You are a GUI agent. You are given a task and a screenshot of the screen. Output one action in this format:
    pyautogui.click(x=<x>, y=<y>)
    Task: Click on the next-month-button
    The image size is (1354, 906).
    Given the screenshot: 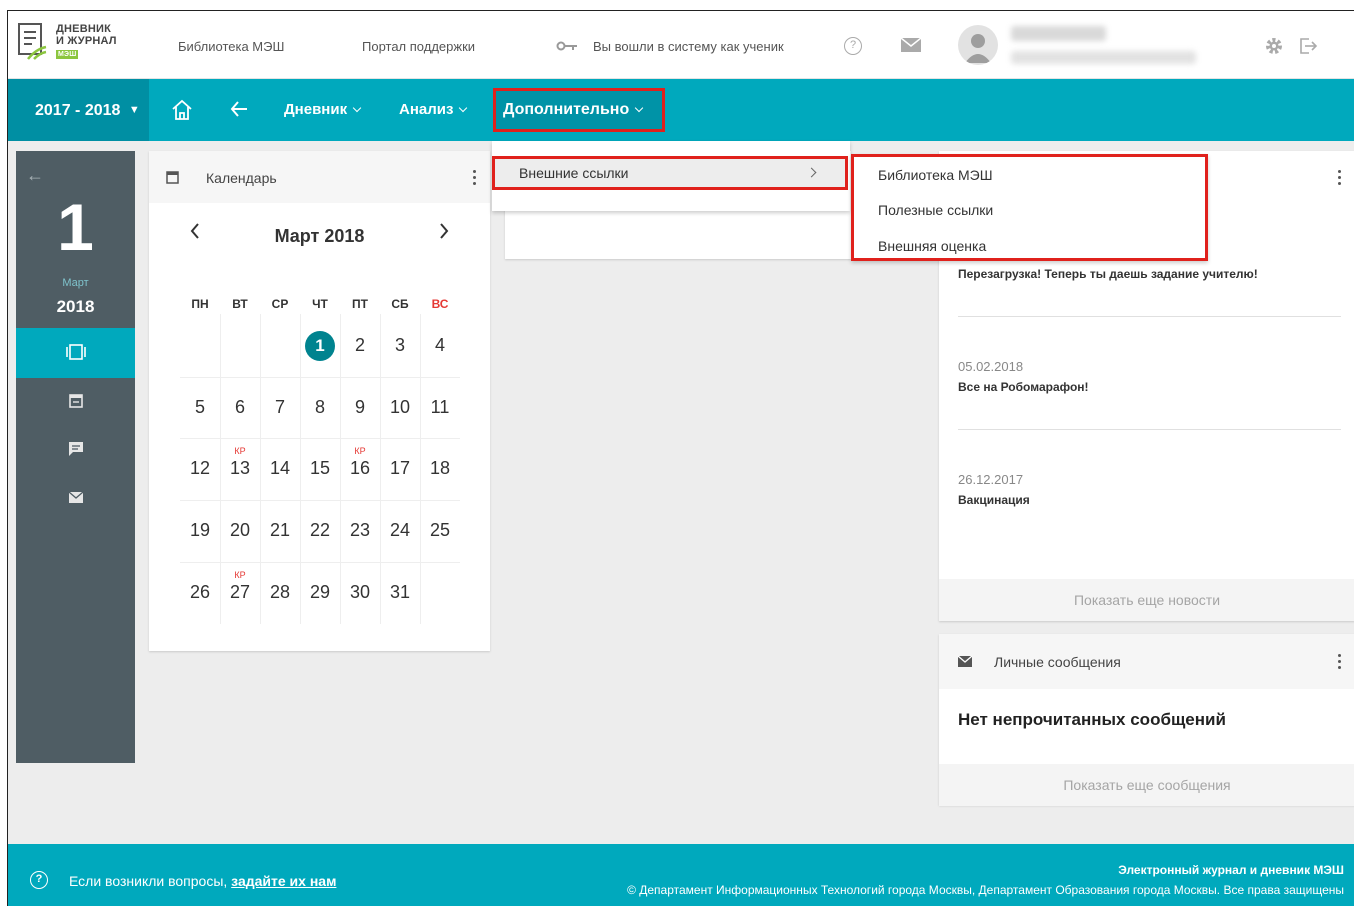 What is the action you would take?
    pyautogui.click(x=444, y=232)
    